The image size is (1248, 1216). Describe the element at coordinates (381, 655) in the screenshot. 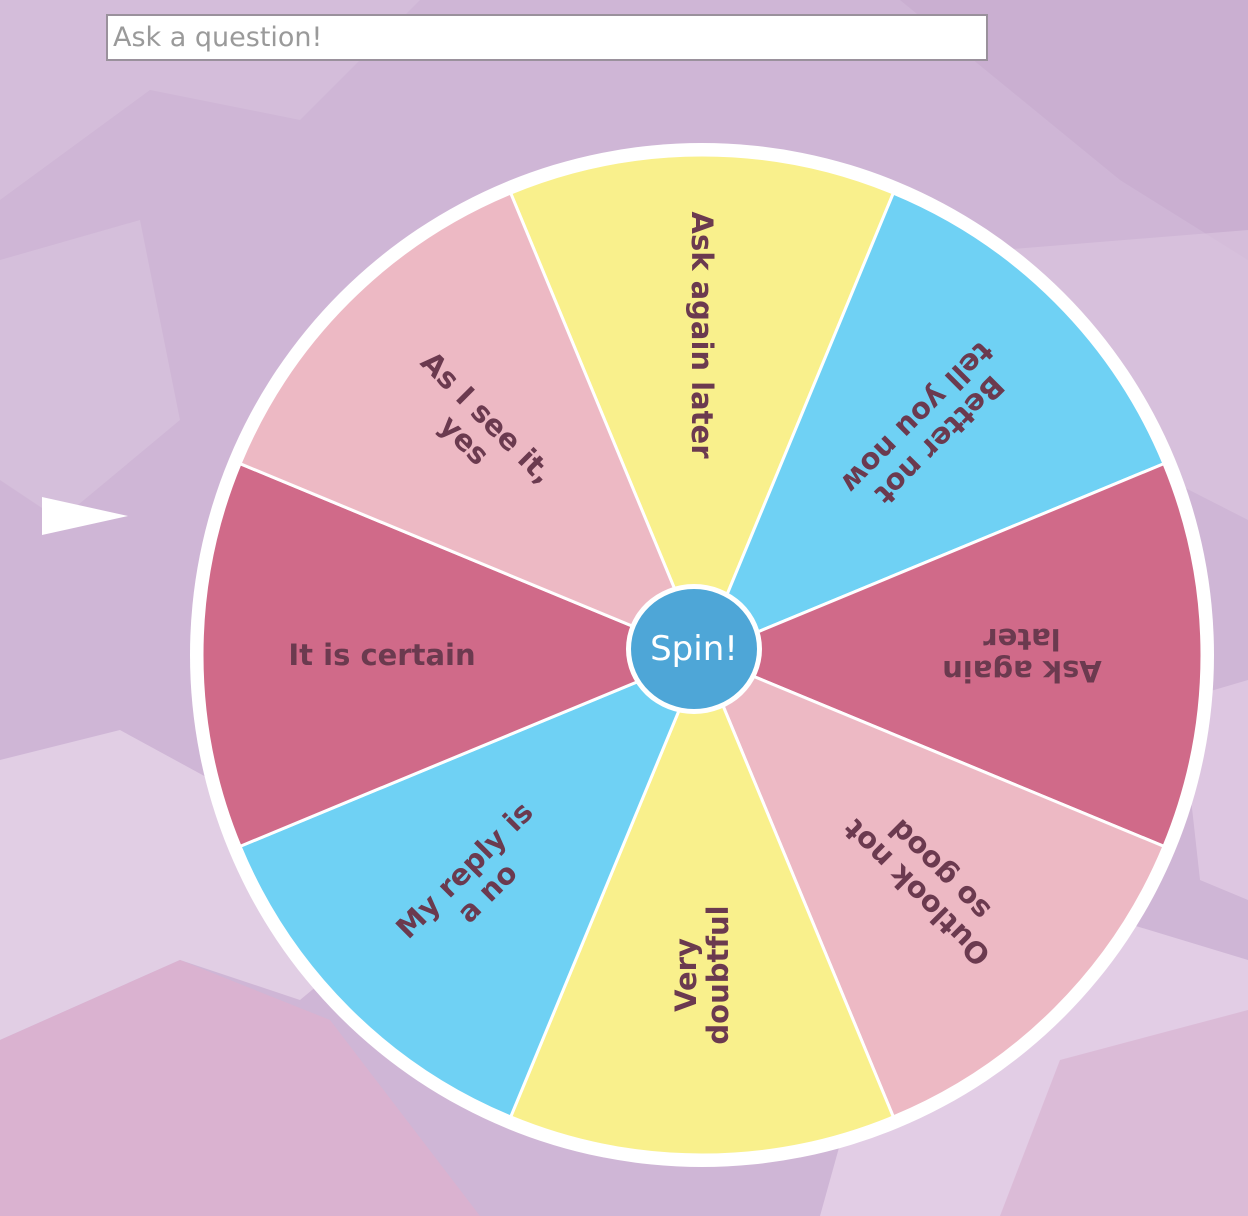

I see `wheel-segment-label: It is certain` at that location.